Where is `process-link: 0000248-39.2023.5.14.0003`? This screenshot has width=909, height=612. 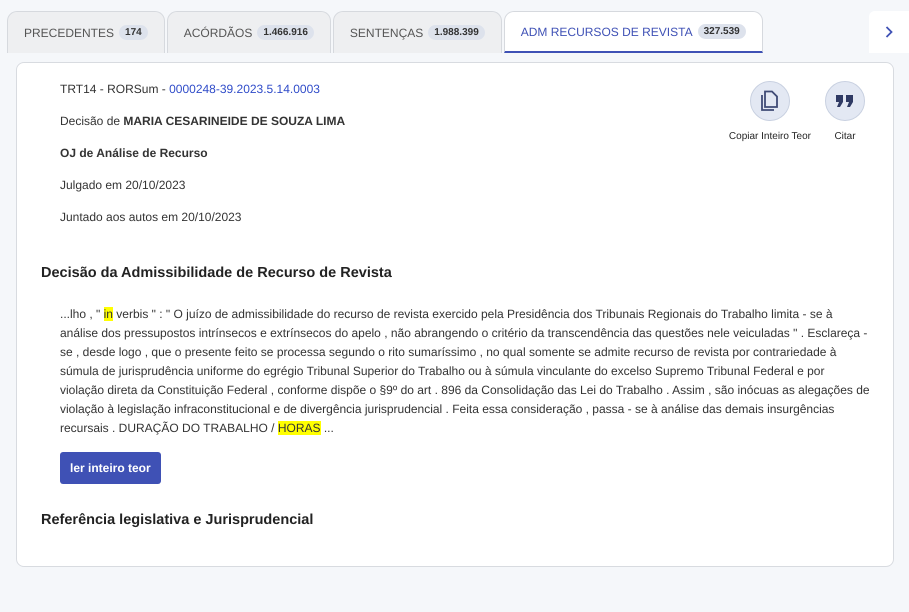
process-link: 0000248-39.2023.5.14.0003 is located at coordinates (244, 89).